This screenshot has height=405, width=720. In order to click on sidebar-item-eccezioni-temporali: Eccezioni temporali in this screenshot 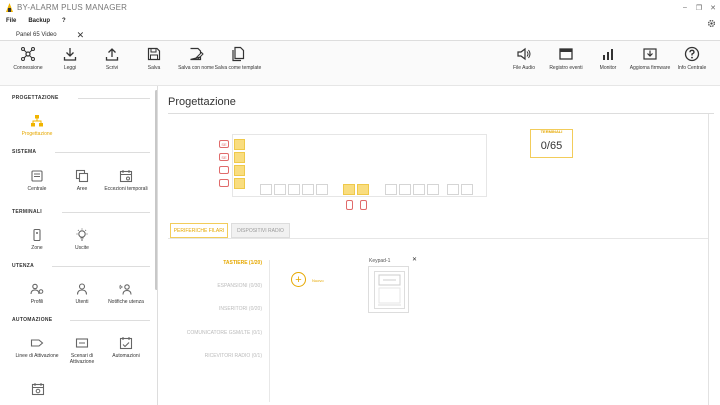, I will do `click(126, 180)`.